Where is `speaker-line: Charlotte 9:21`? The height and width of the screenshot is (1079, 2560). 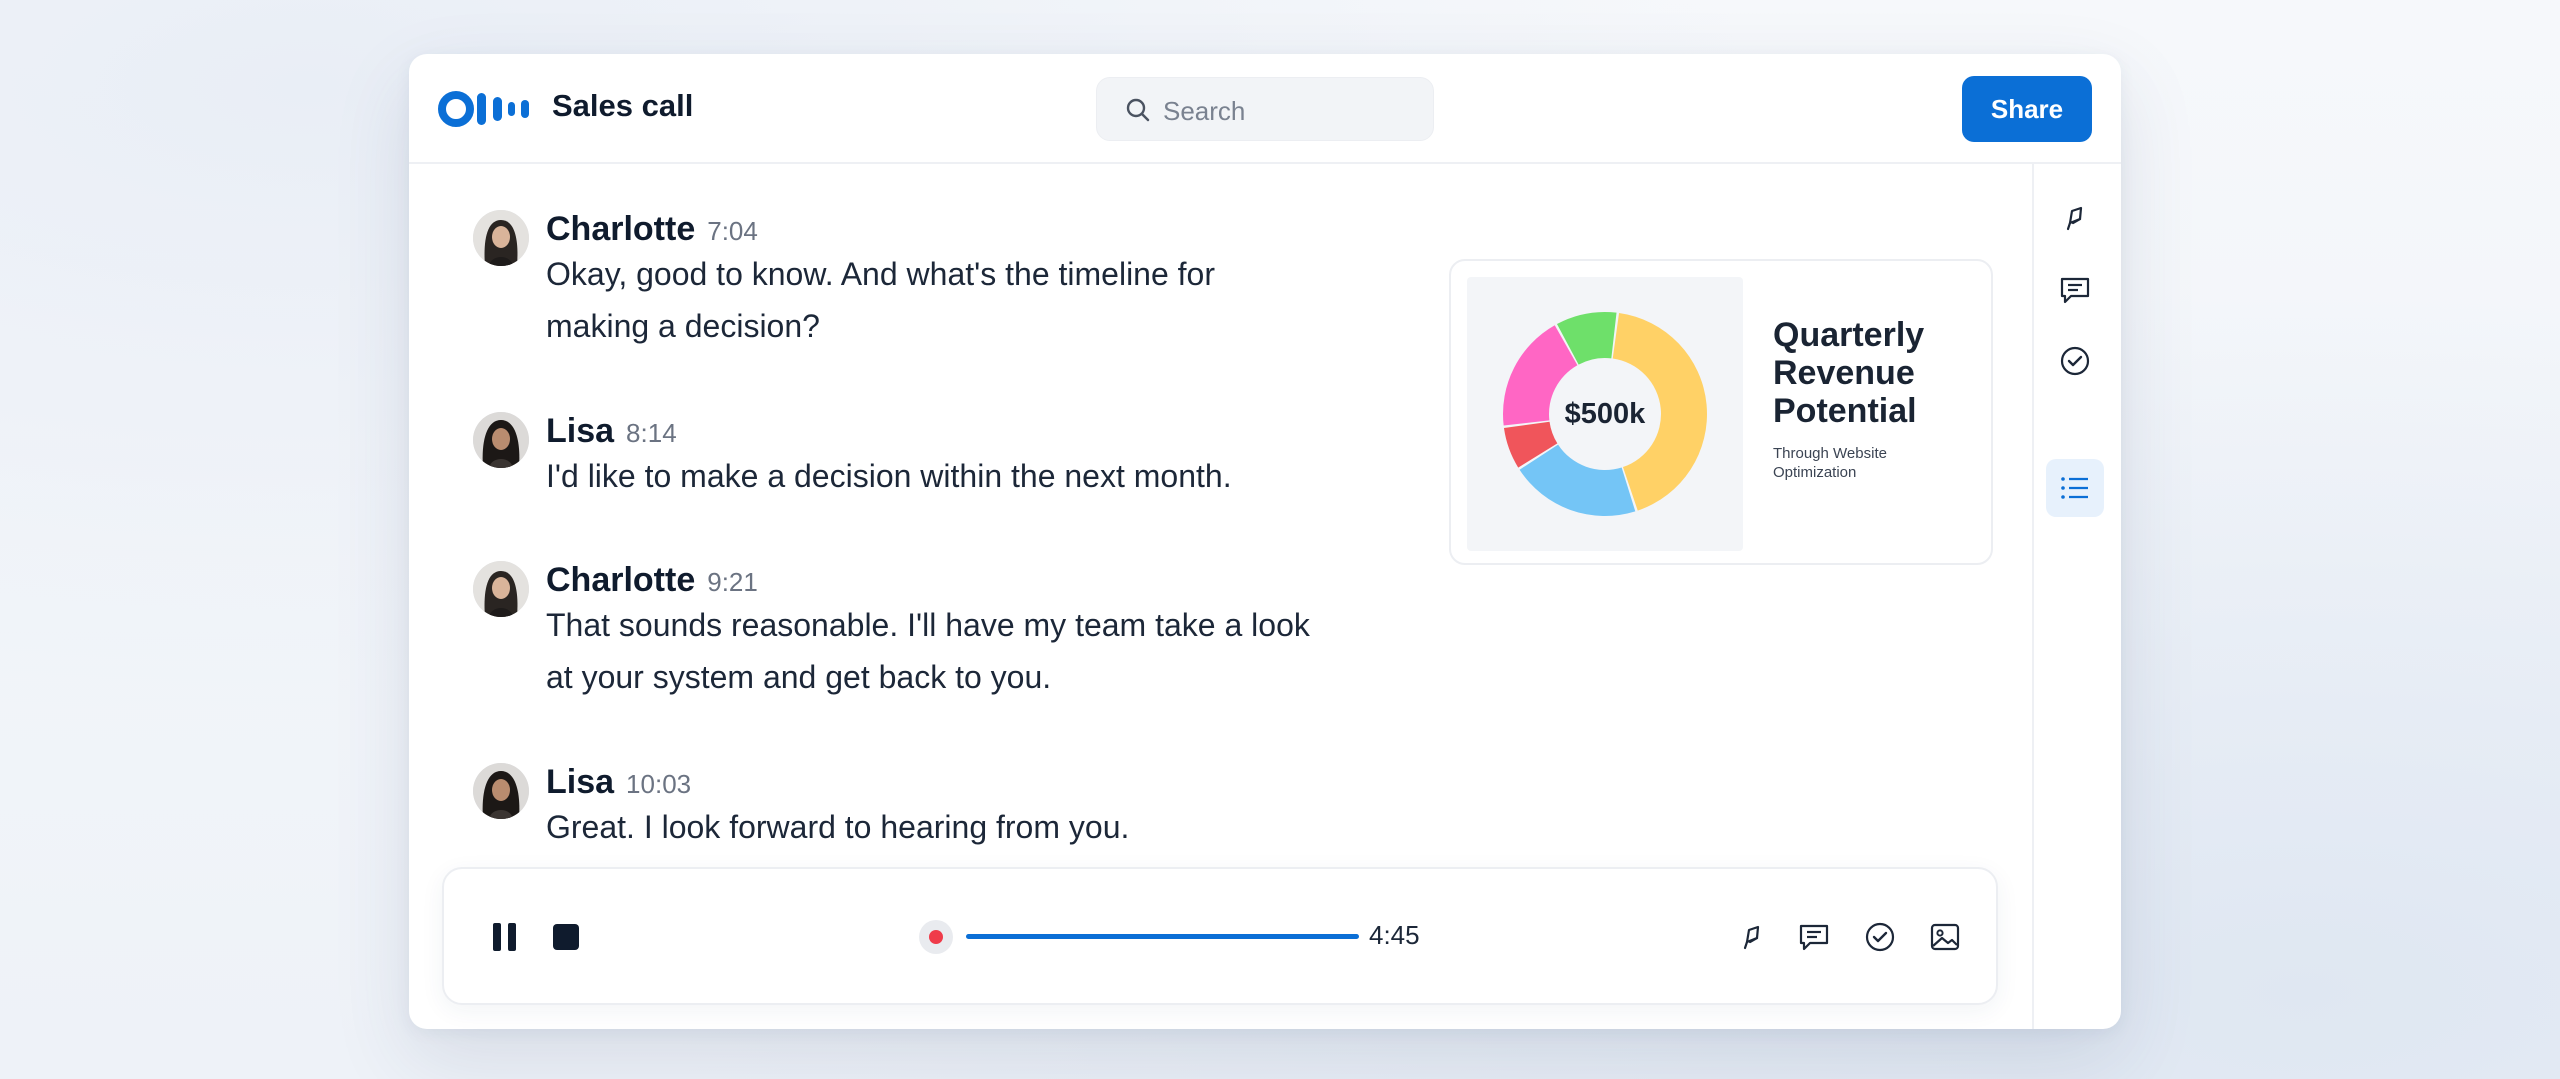
speaker-line: Charlotte 9:21 is located at coordinates (652, 580).